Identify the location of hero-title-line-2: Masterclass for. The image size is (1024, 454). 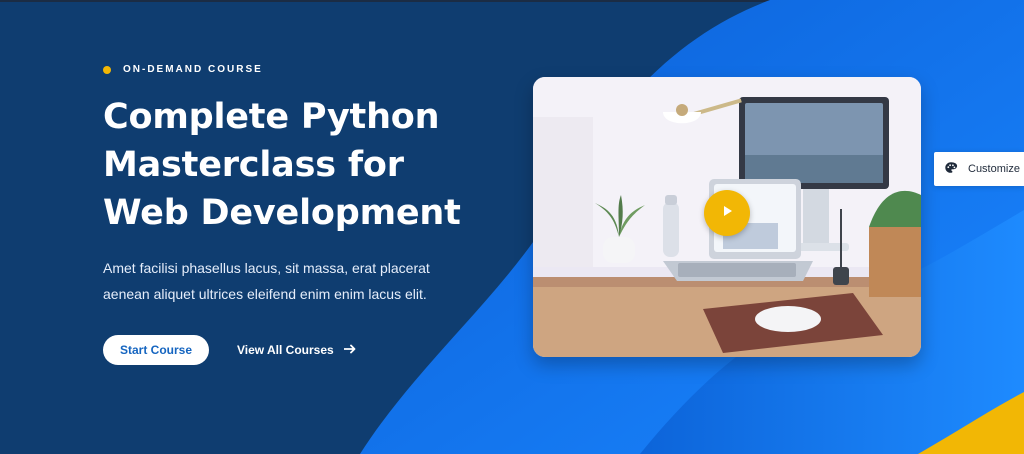
(253, 165).